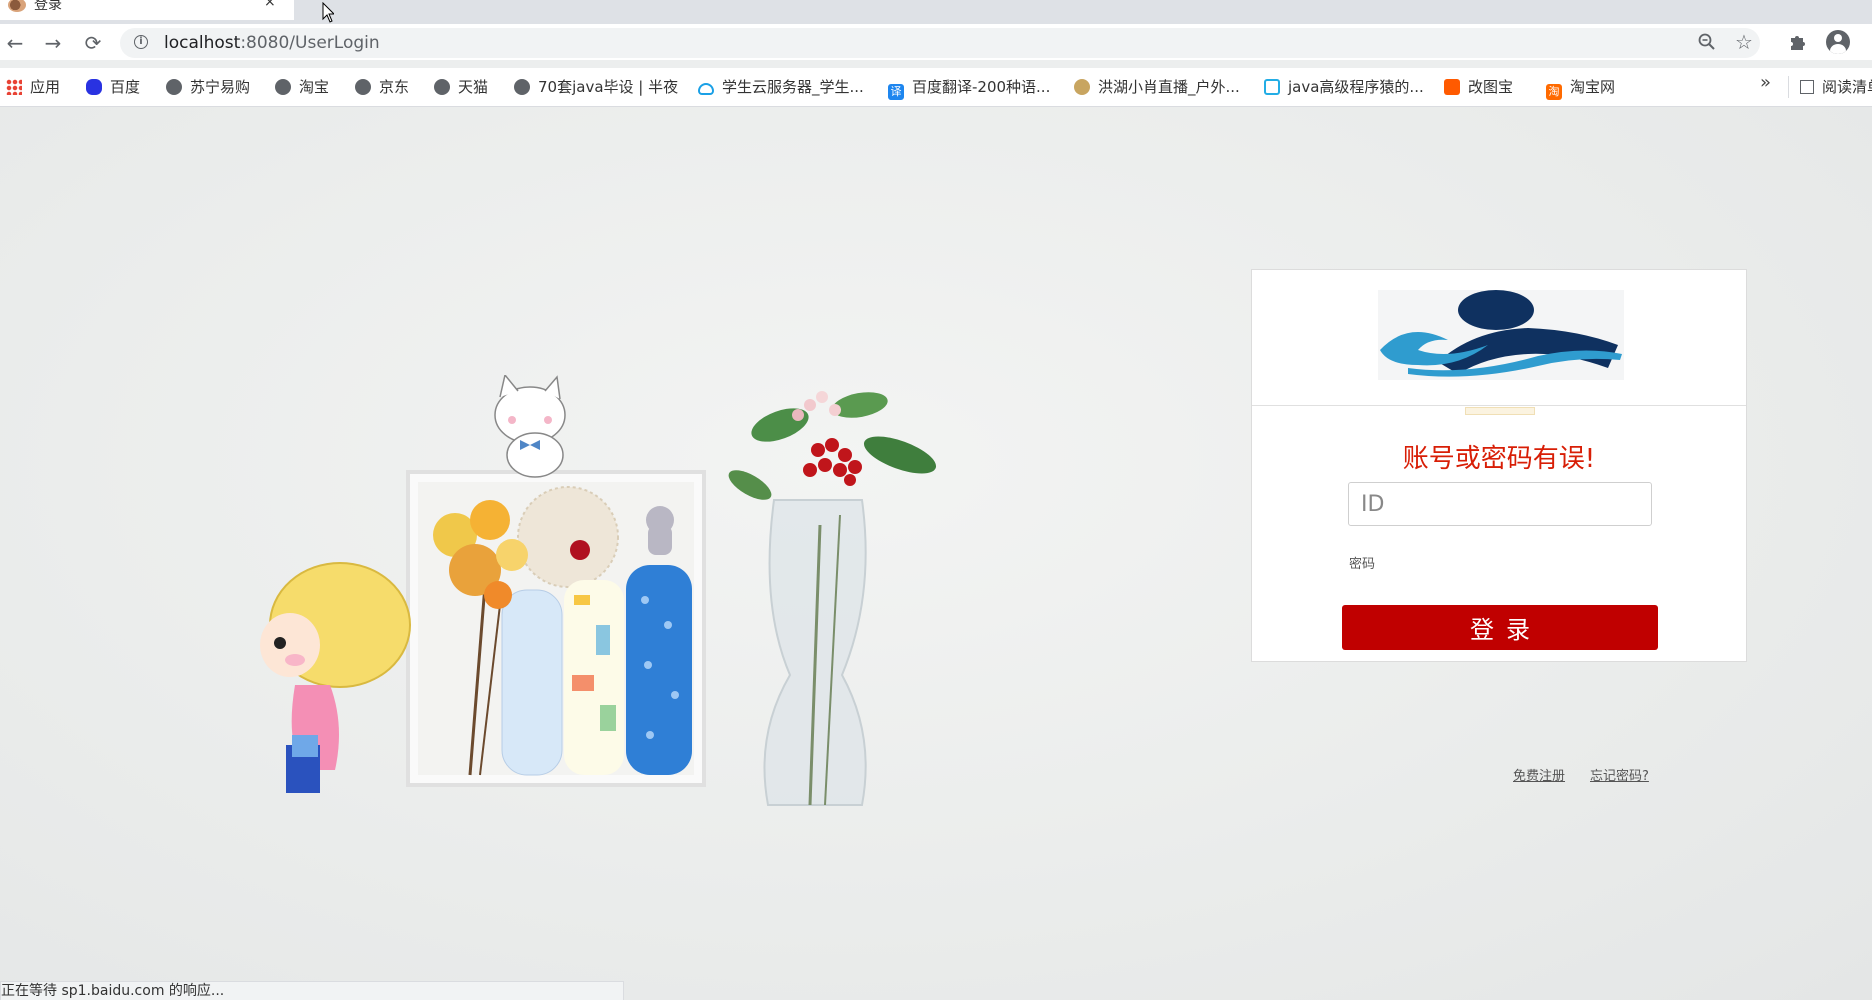 This screenshot has height=1000, width=1872. What do you see at coordinates (141, 42) in the screenshot?
I see `site-info-icon: i` at bounding box center [141, 42].